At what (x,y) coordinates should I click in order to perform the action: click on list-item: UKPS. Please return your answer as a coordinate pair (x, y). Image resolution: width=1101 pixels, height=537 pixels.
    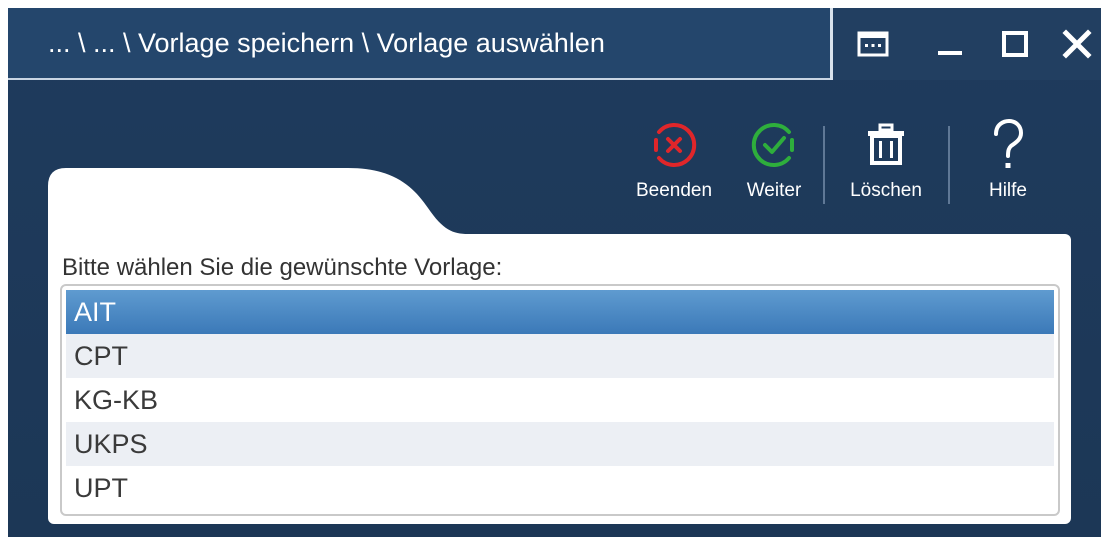
    Looking at the image, I should click on (560, 444).